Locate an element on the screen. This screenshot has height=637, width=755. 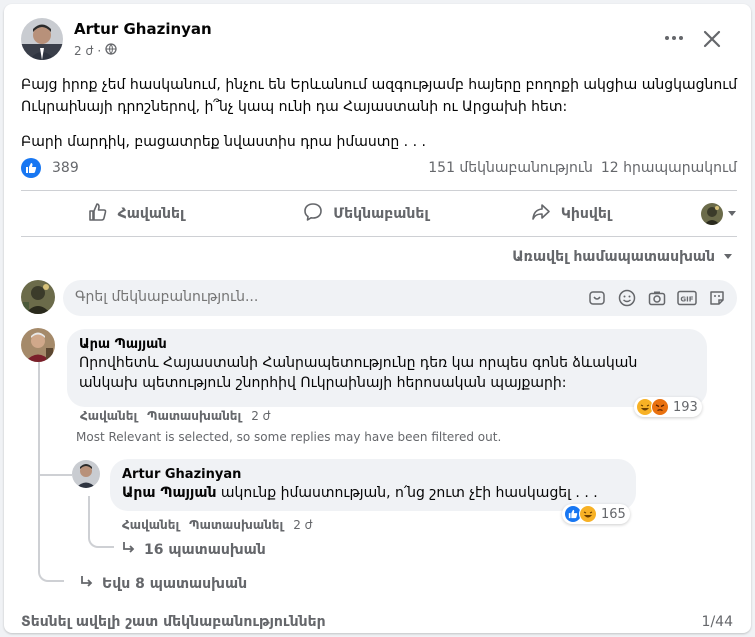
comment-count: 151 մեկնաբանություն is located at coordinates (510, 168).